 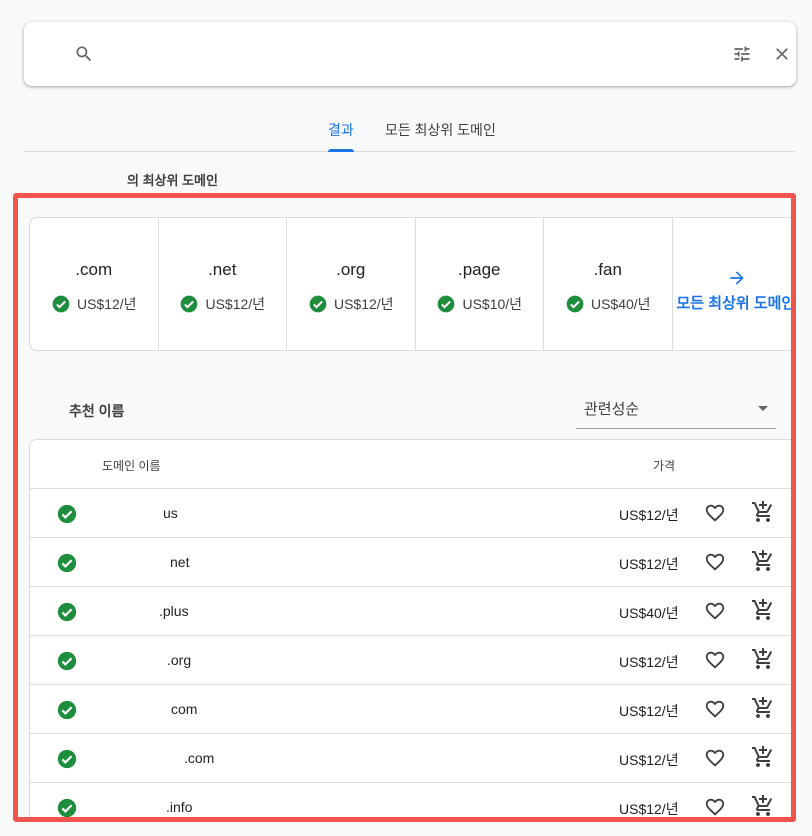 I want to click on search-input, so click(x=410, y=54).